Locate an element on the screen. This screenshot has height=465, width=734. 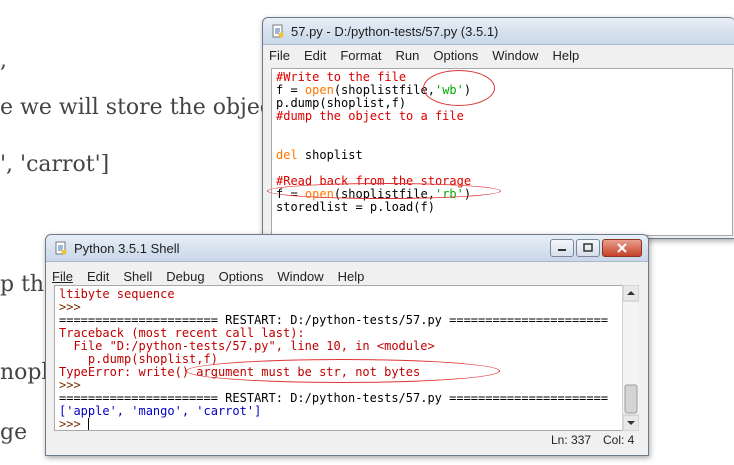
code-token: del is located at coordinates (287, 155).